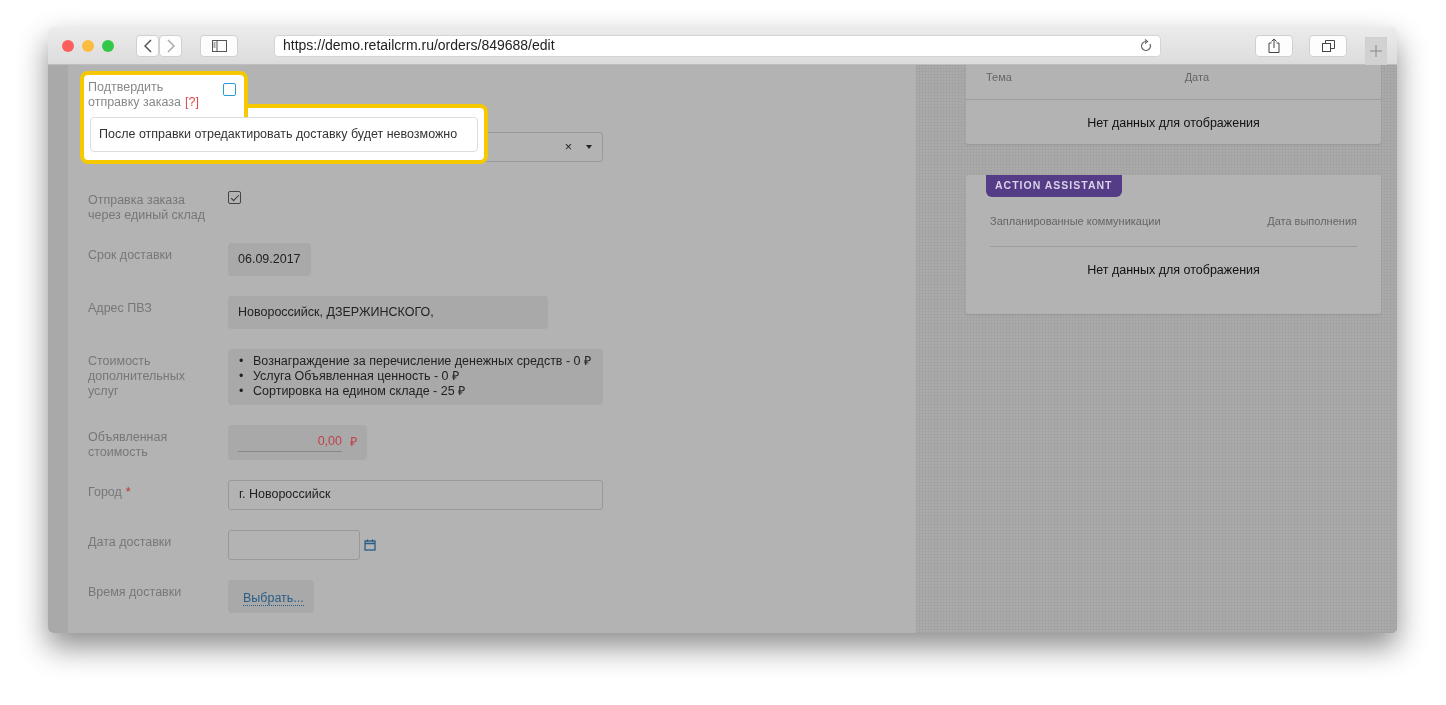  I want to click on list-item: Услуга Объявленная ценность - 0 ₽, so click(356, 376).